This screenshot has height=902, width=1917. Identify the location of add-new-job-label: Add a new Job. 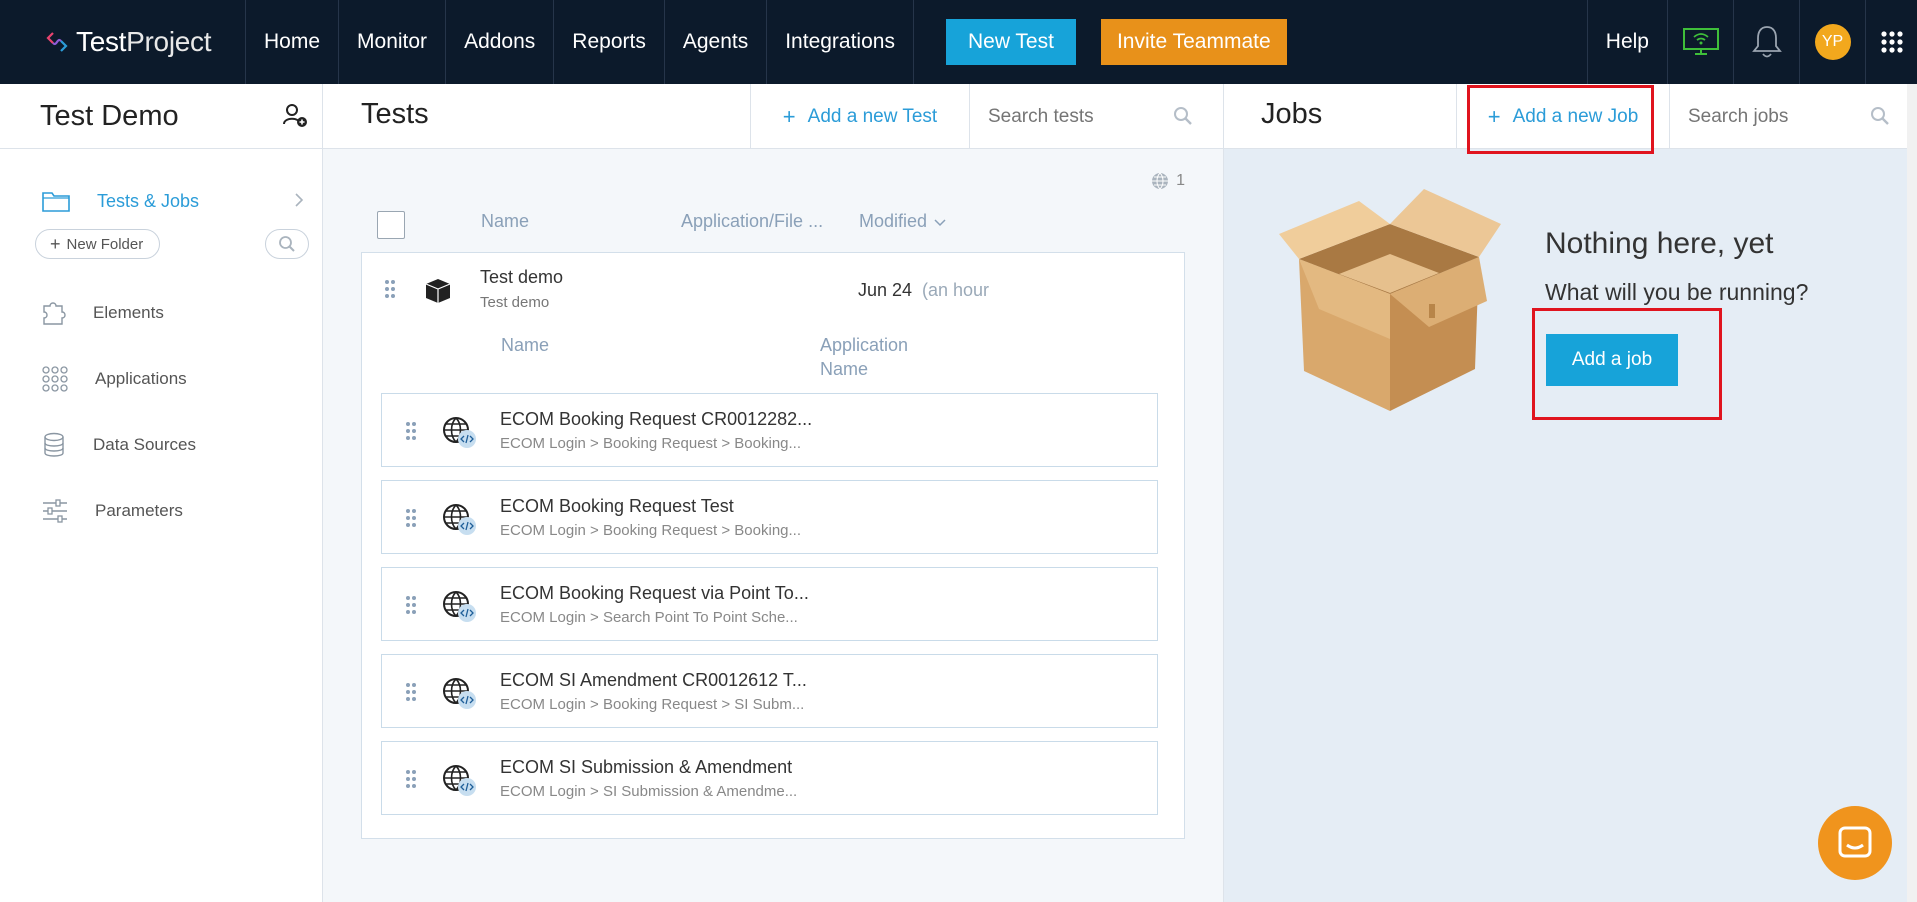
(1575, 116).